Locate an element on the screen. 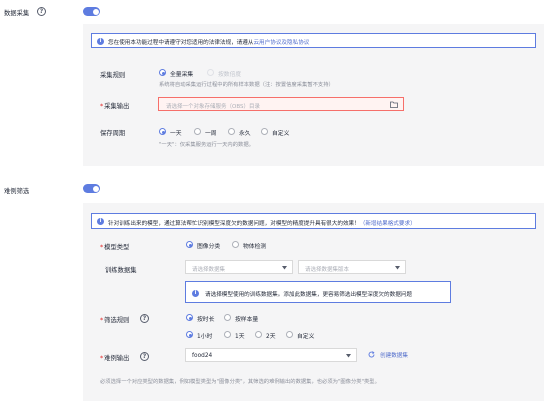  hard-mining-toggle is located at coordinates (91, 188).